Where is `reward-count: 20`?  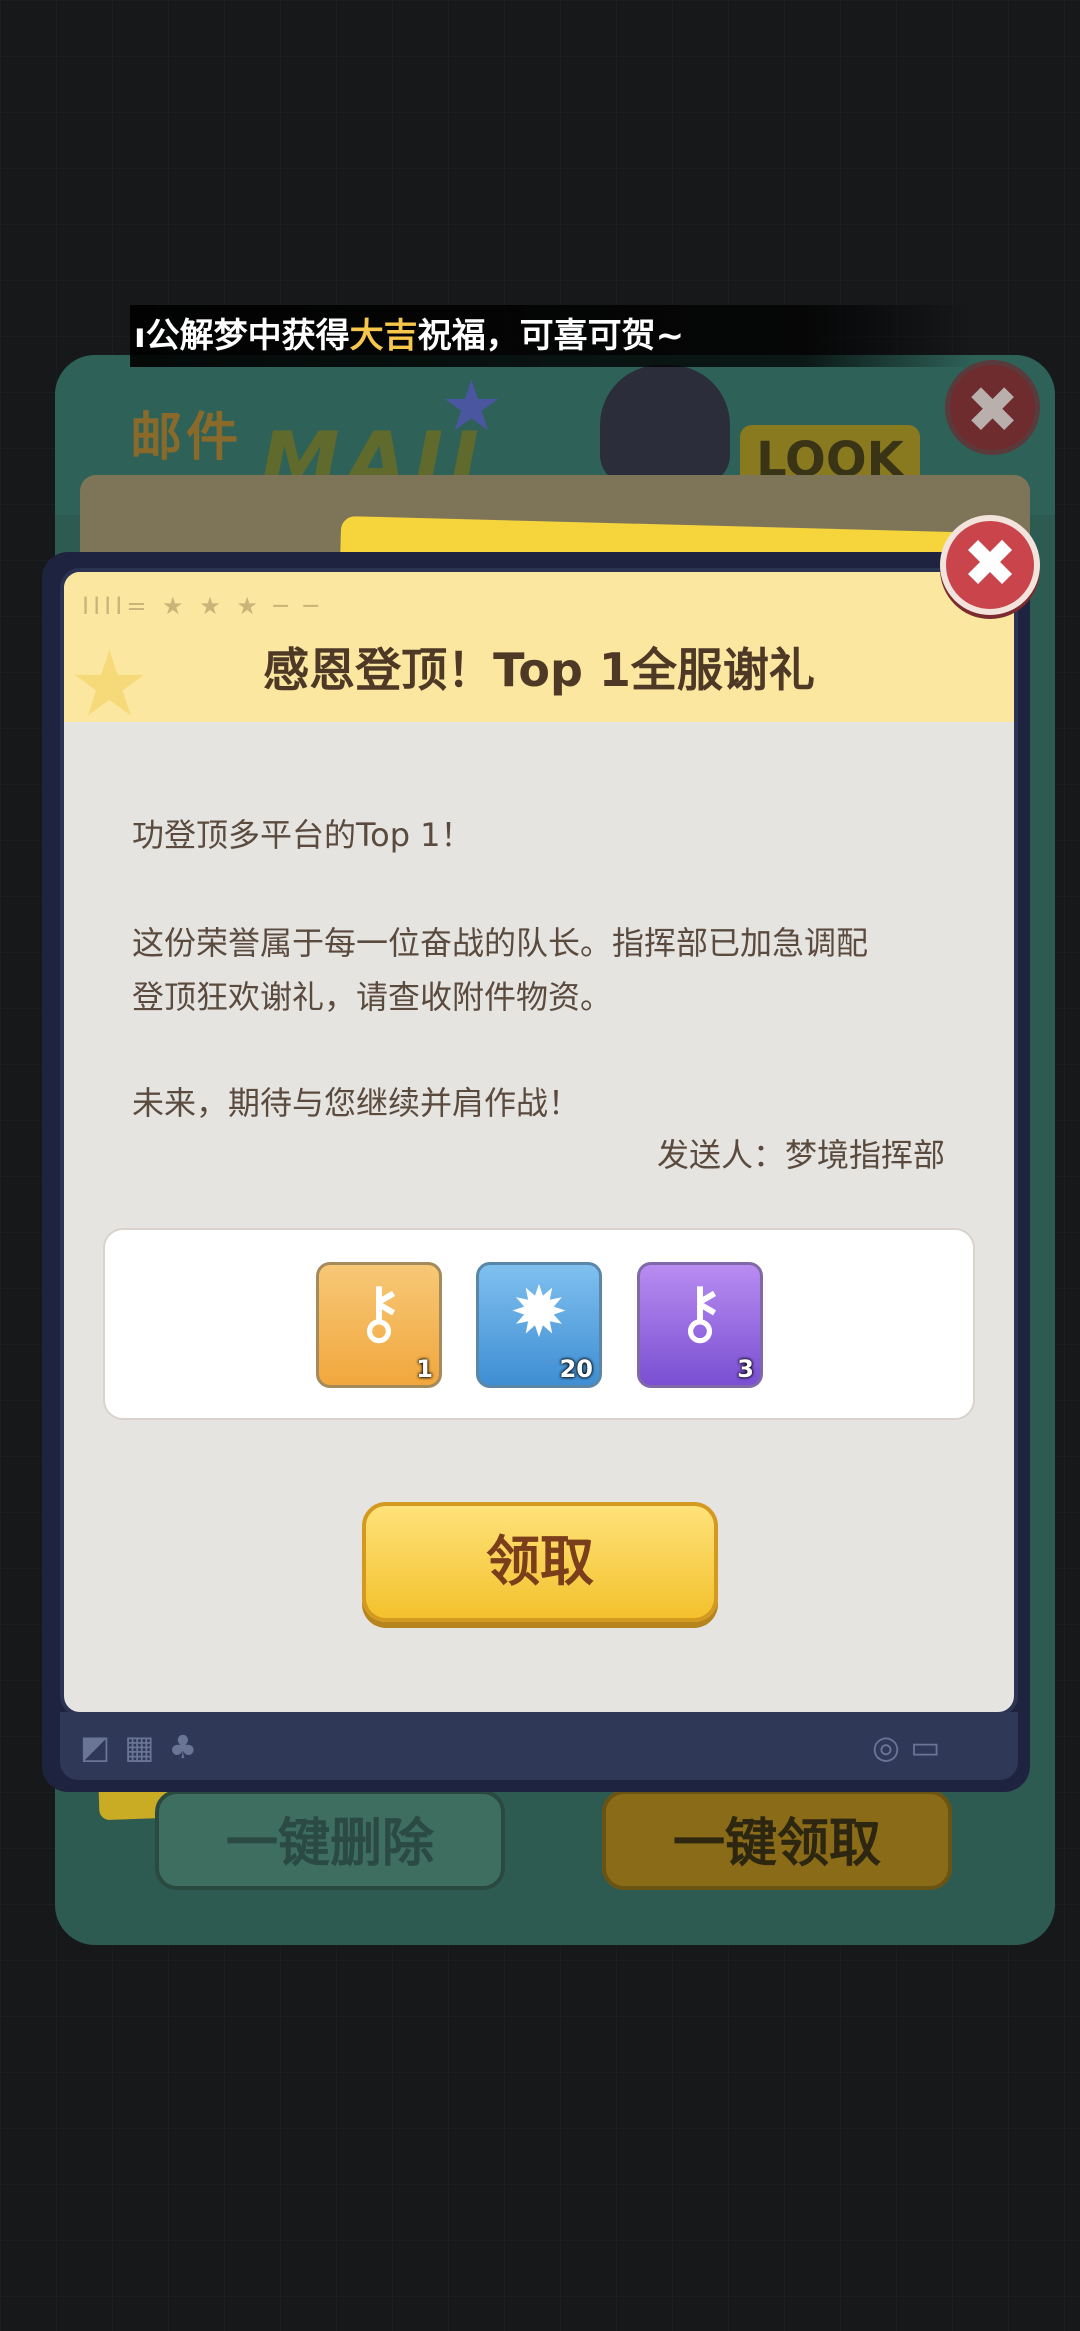 reward-count: 20 is located at coordinates (576, 1369).